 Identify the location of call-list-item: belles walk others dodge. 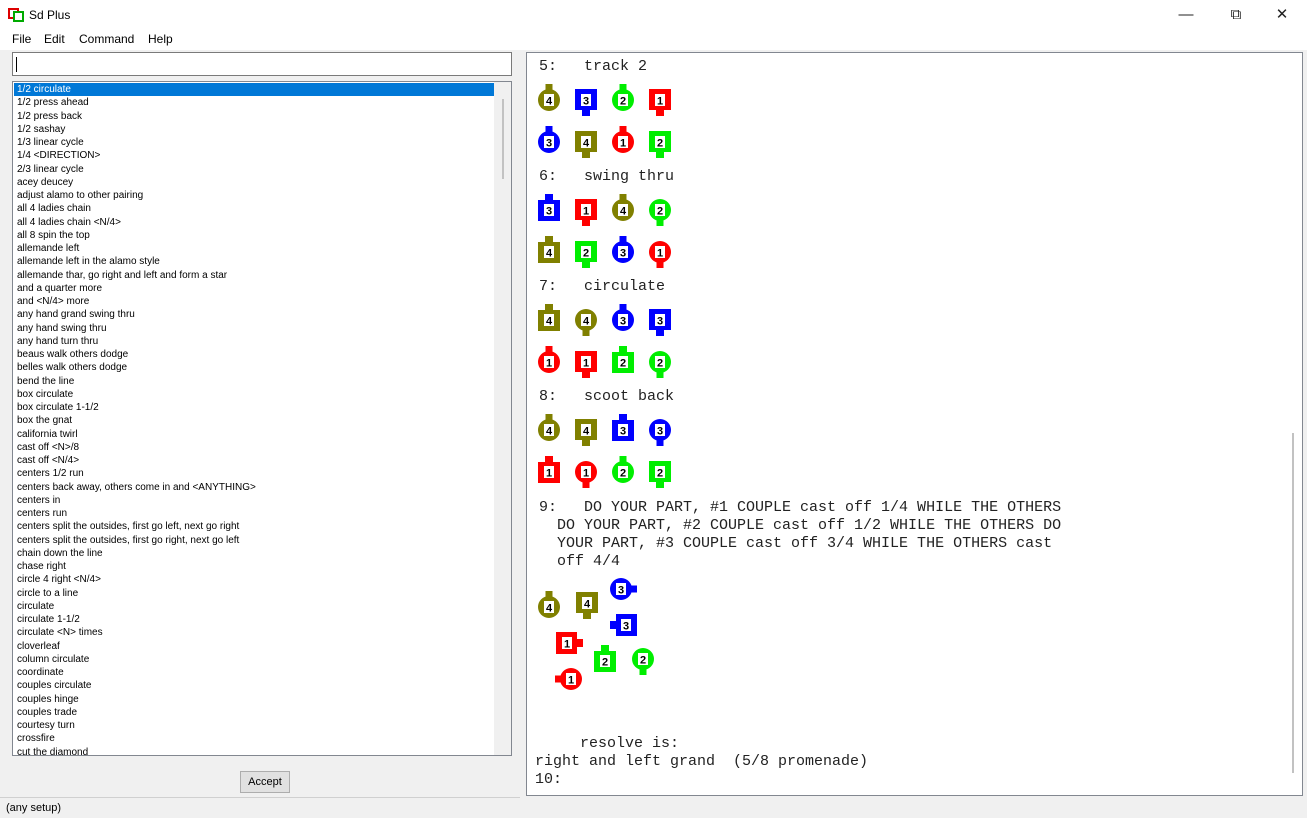
(254, 367).